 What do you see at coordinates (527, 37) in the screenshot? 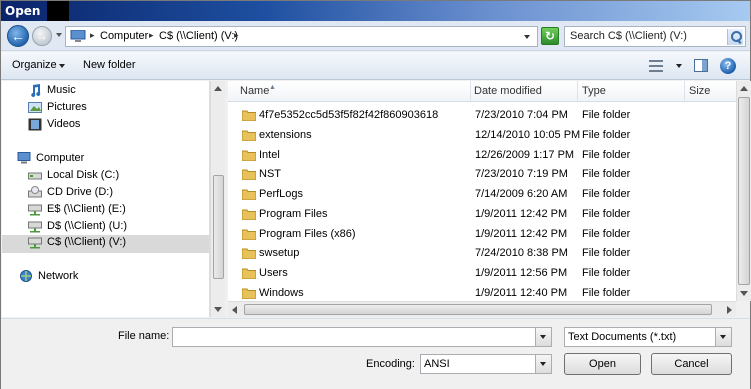
I see `address-dropdown-icon` at bounding box center [527, 37].